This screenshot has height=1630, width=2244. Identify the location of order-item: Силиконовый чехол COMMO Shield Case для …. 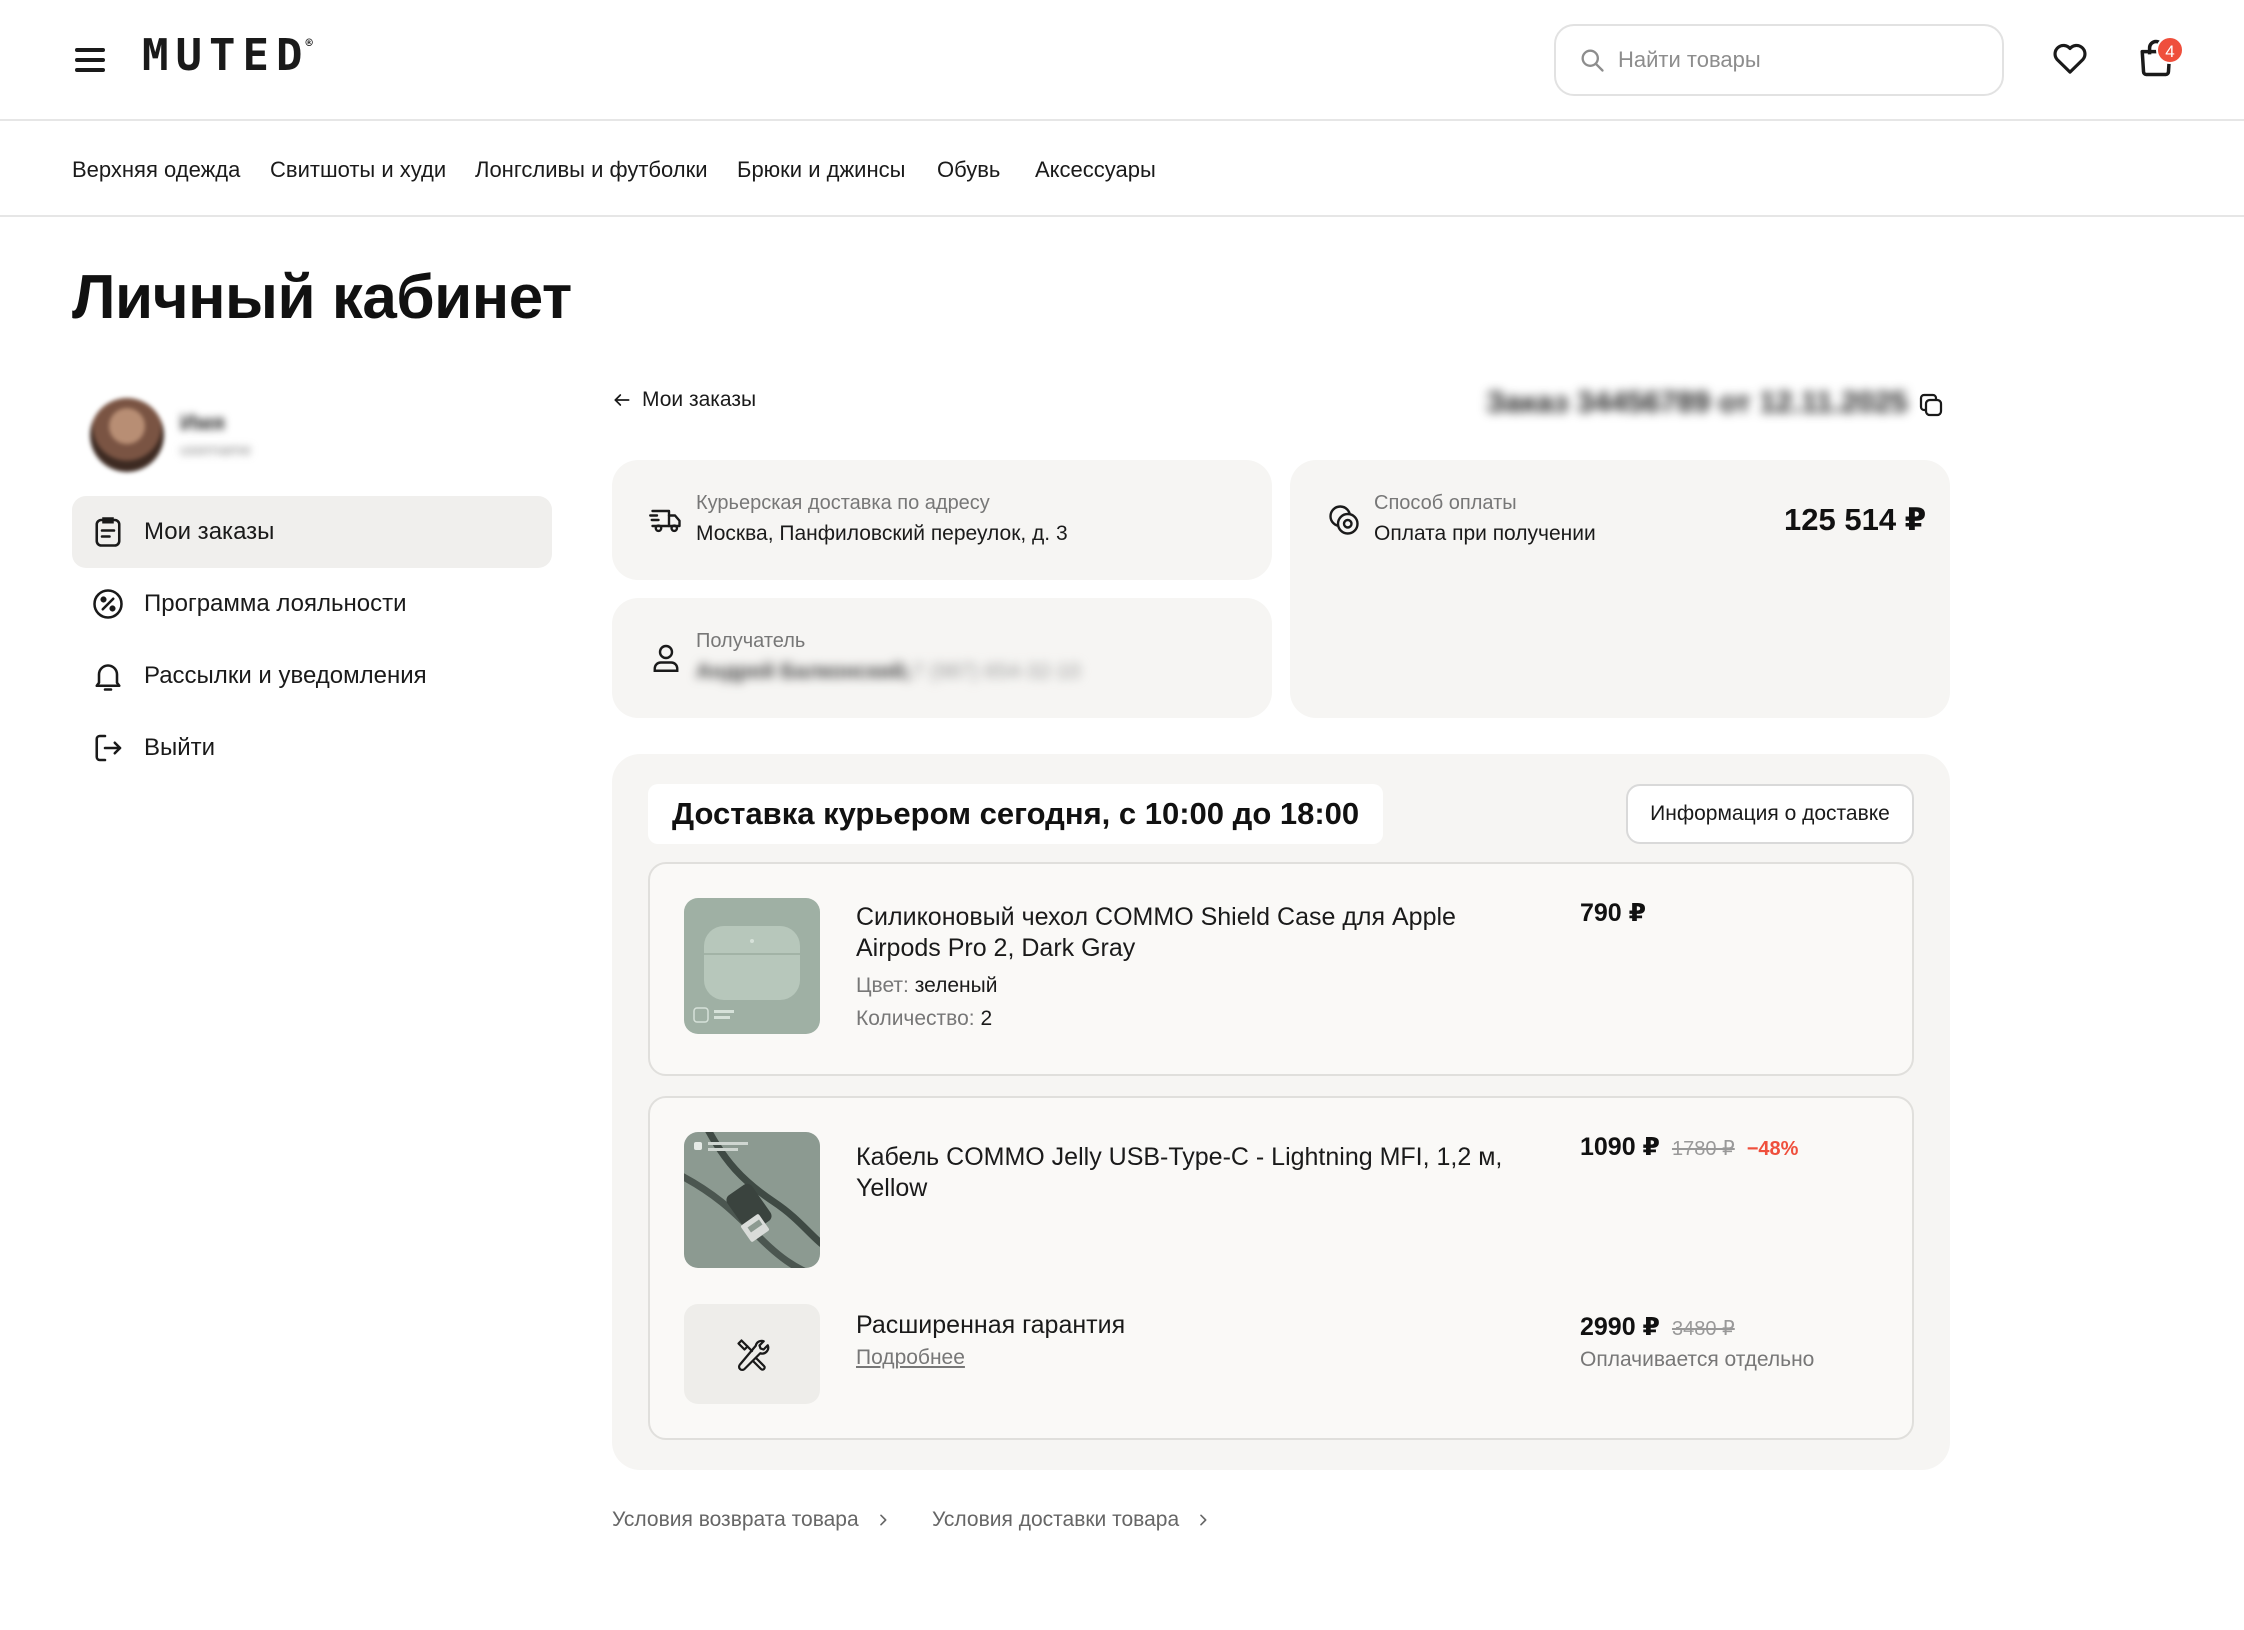
(1281, 969).